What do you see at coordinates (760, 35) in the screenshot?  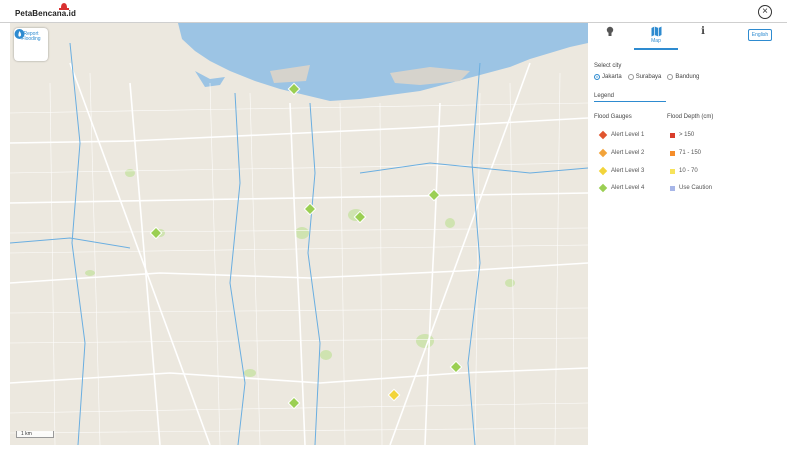 I see `language-button: English` at bounding box center [760, 35].